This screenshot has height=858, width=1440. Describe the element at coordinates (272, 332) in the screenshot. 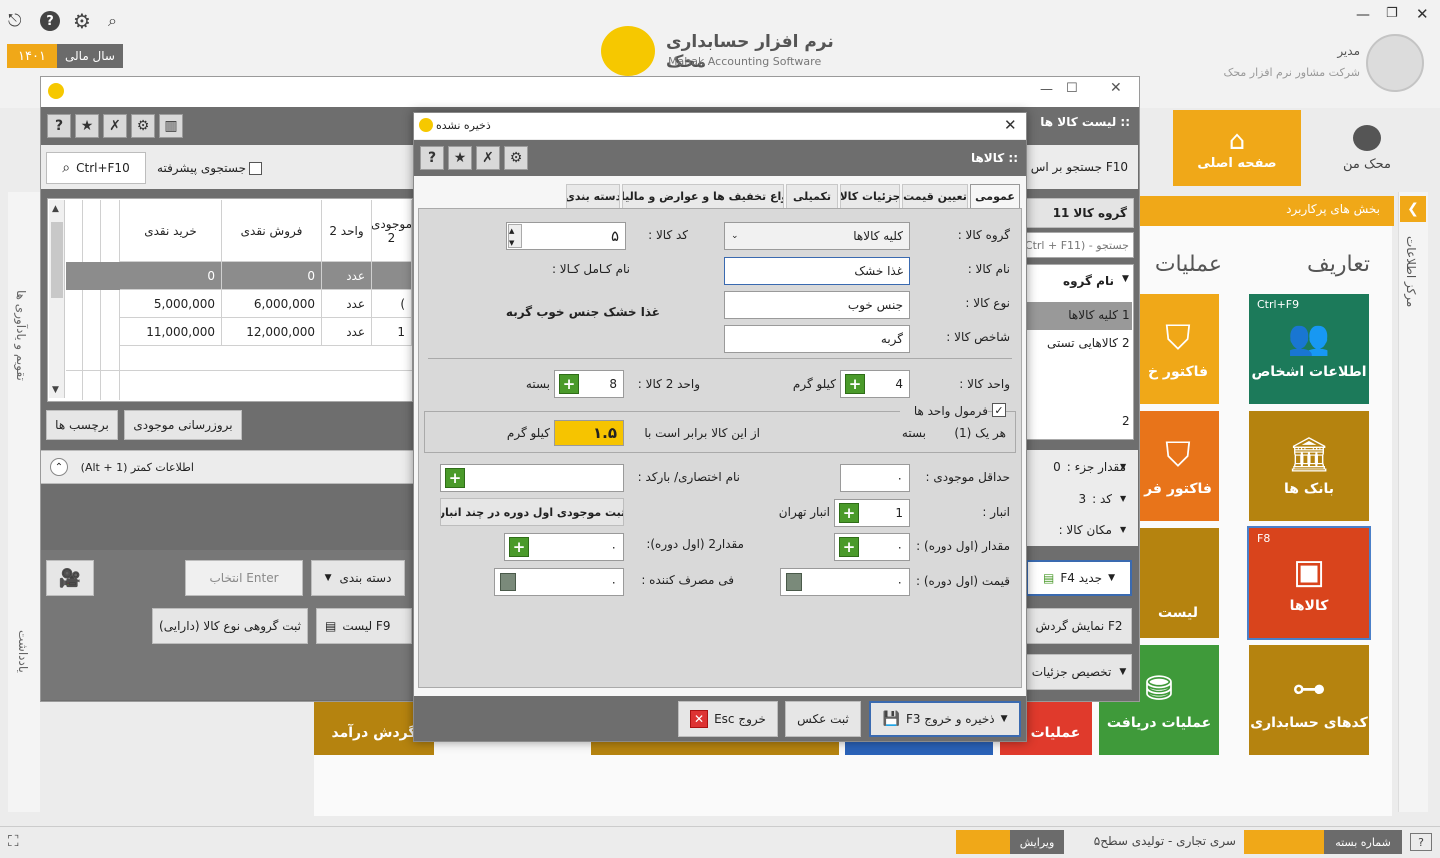

I see `row2-sell: 12,000,000` at that location.